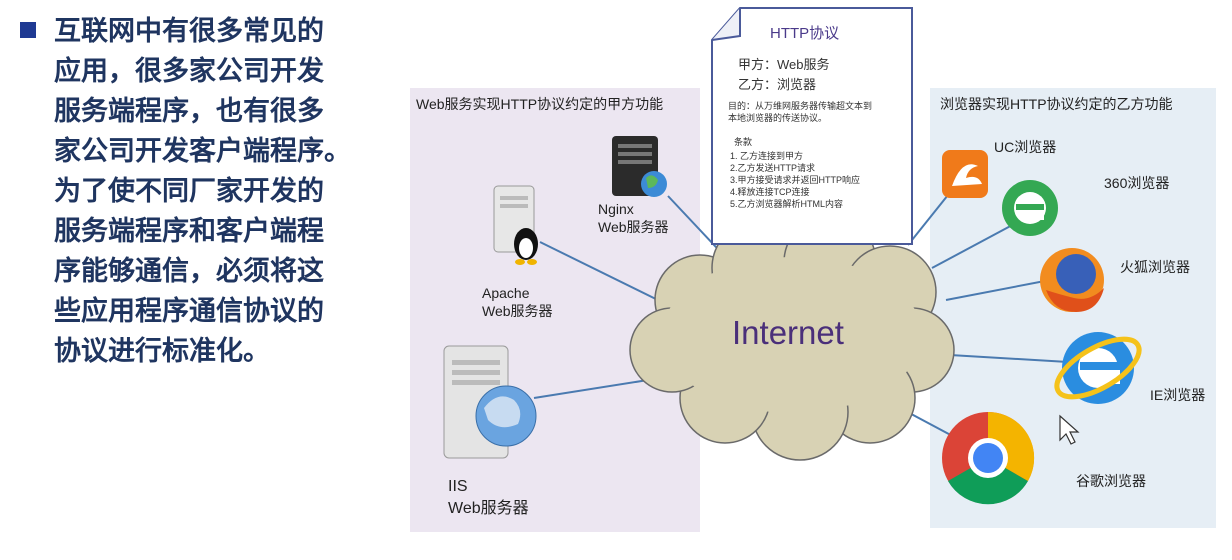  What do you see at coordinates (1069, 429) in the screenshot?
I see `mouse-cursor-icon` at bounding box center [1069, 429].